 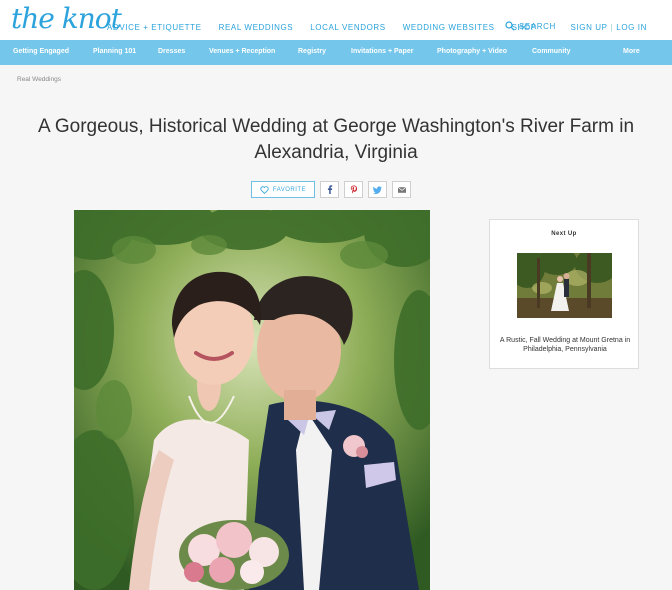 I want to click on favorite-label: FAVORITE, so click(x=289, y=189).